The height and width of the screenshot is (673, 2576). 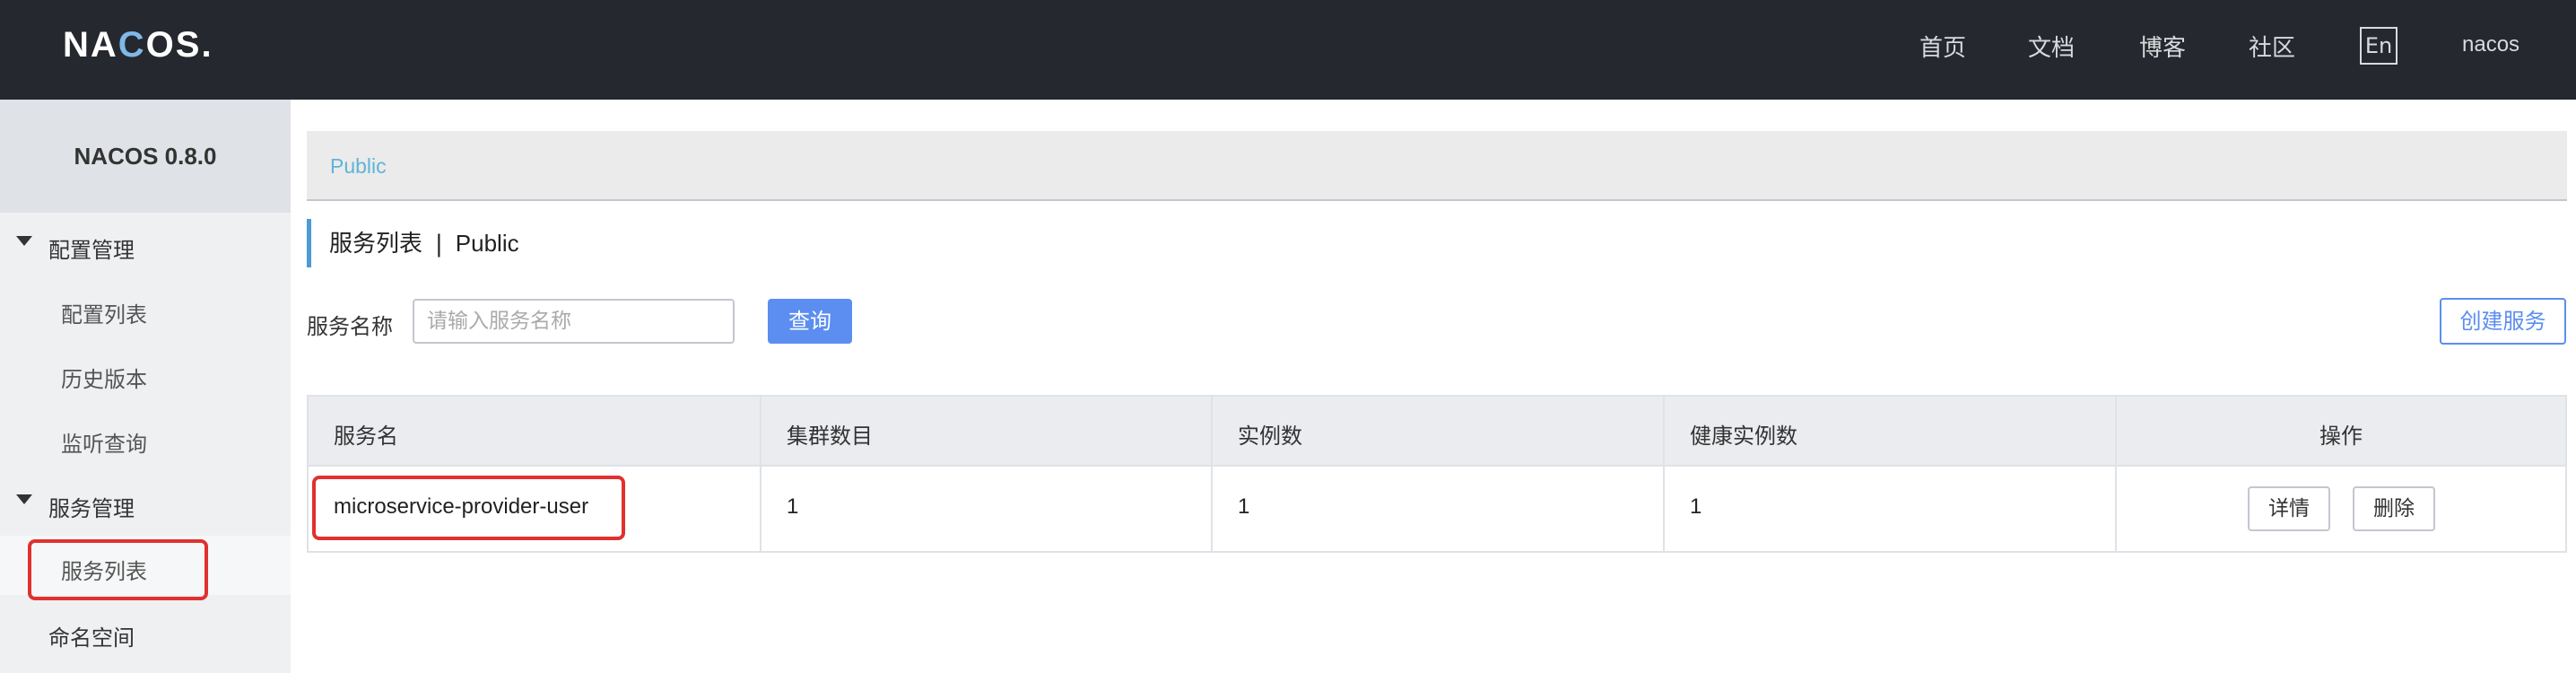 What do you see at coordinates (2289, 508) in the screenshot?
I see `detail-button: 详情` at bounding box center [2289, 508].